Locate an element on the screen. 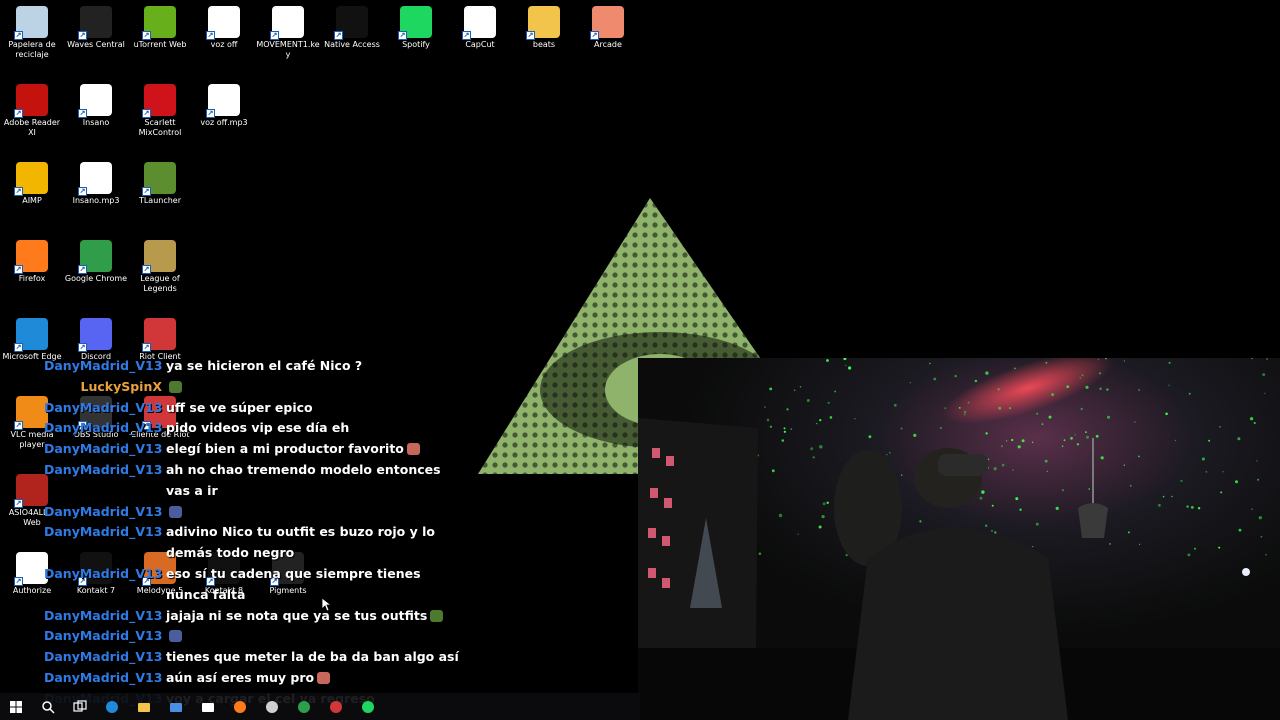 This screenshot has height=720, width=1280. desktop-icon-riot-client: ↗ Riot Client is located at coordinates (160, 338).